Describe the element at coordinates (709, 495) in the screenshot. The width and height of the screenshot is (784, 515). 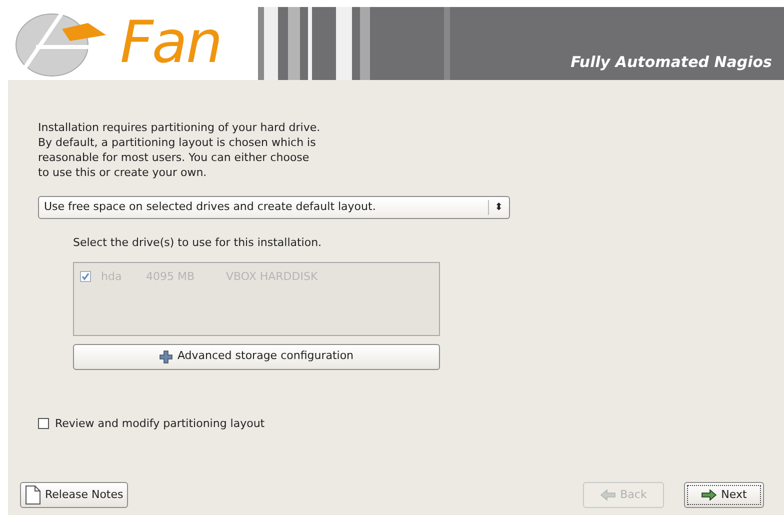
I see `arrow-right-icon` at that location.